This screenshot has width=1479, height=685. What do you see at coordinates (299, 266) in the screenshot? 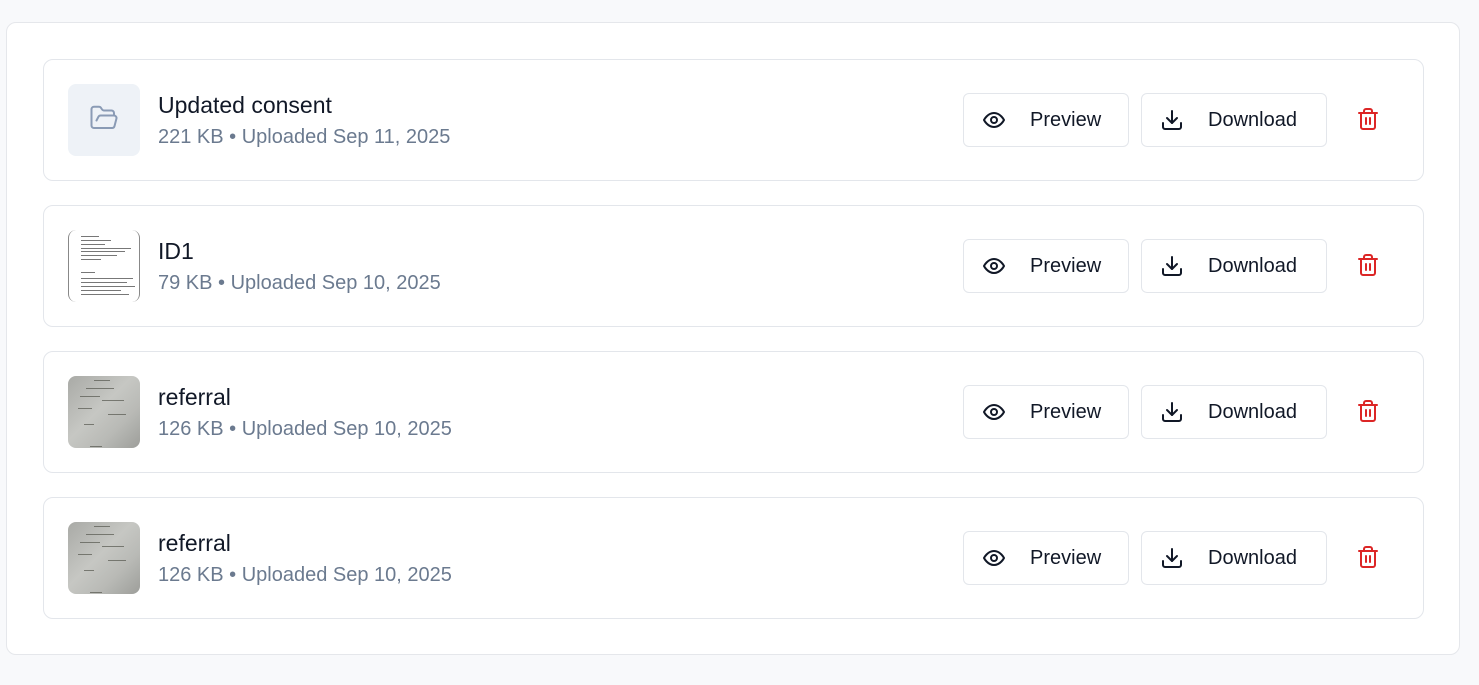
I see `file-meta: ID1 79 KB • Uploaded Sep 10, 2025` at bounding box center [299, 266].